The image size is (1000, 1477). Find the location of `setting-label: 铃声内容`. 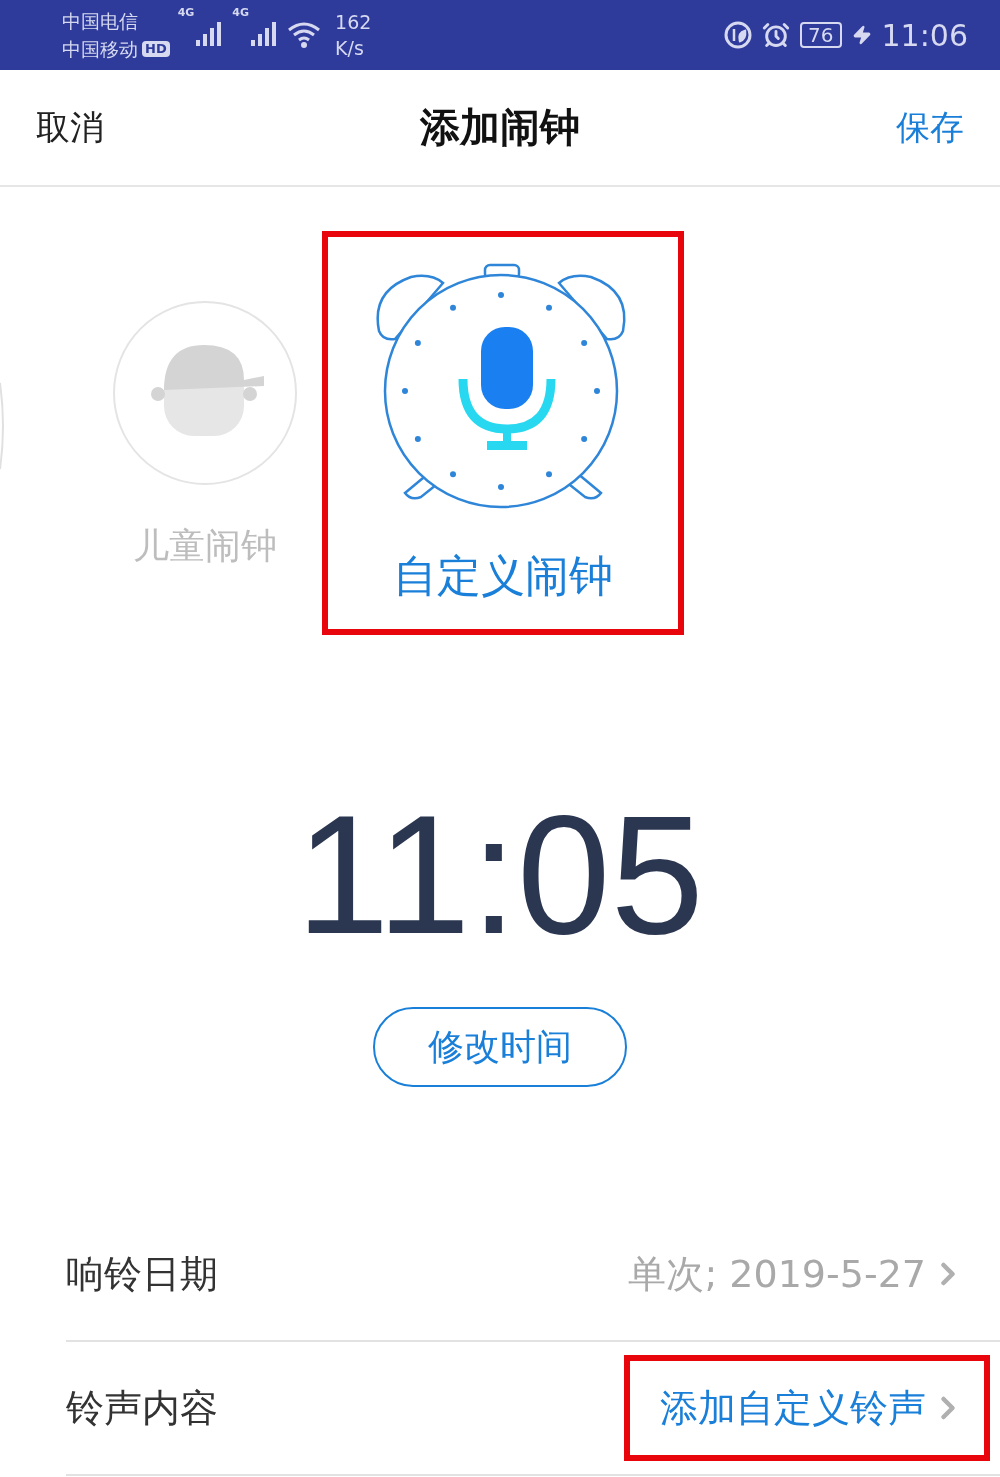

setting-label: 铃声内容 is located at coordinates (142, 1408).